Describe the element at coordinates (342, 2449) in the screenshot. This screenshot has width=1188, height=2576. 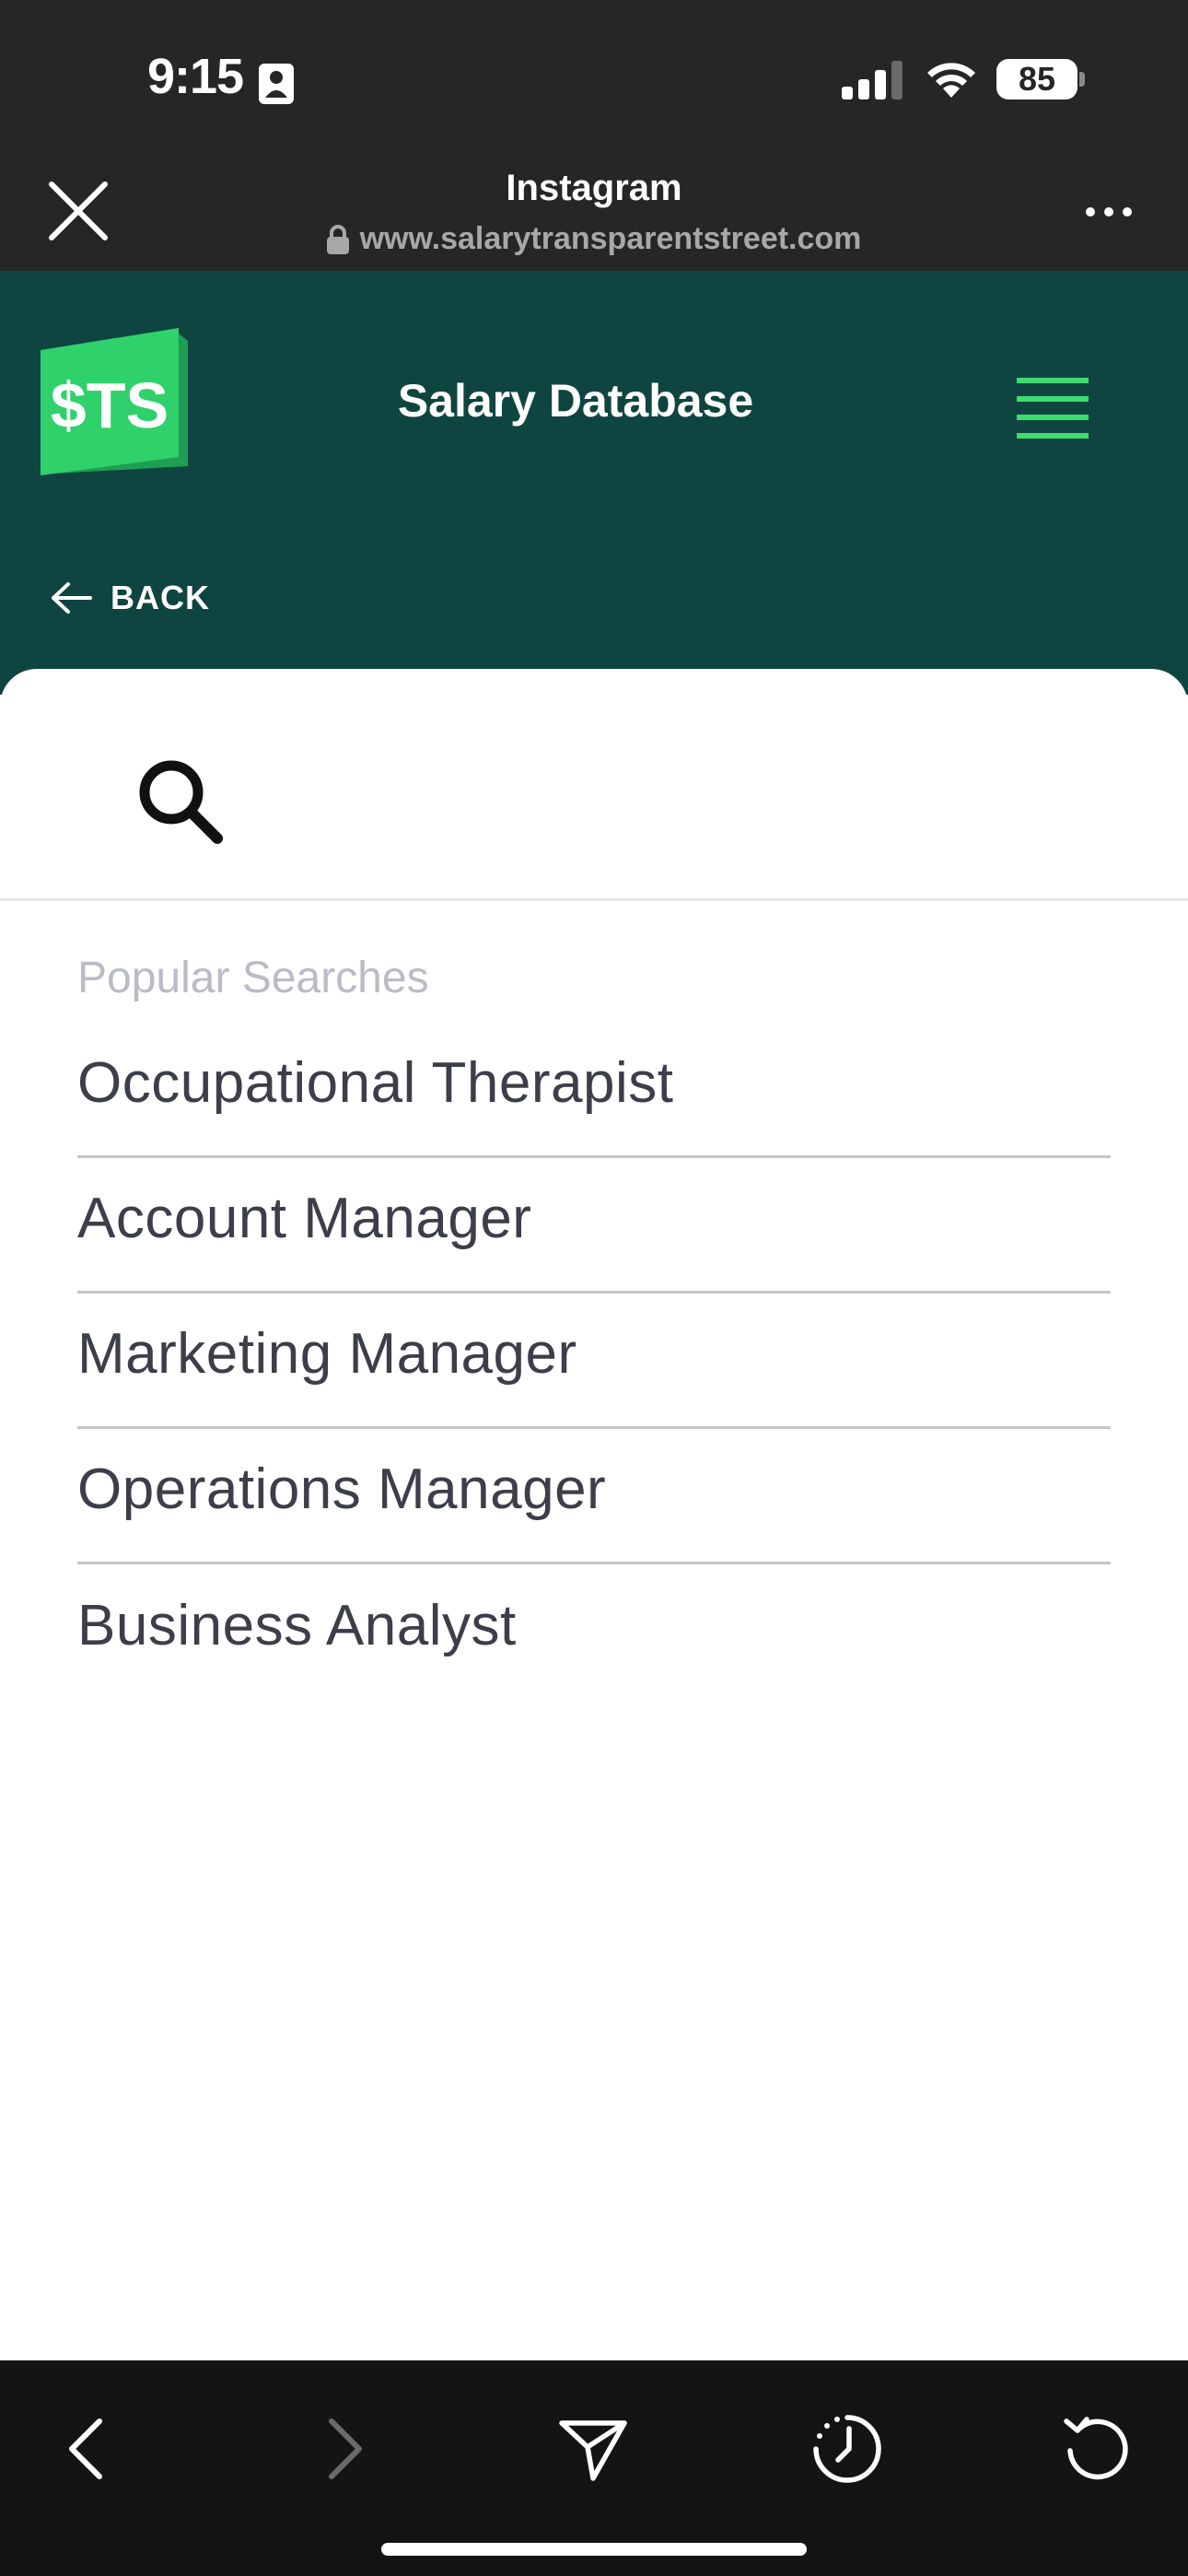
I see `forward-icon` at that location.